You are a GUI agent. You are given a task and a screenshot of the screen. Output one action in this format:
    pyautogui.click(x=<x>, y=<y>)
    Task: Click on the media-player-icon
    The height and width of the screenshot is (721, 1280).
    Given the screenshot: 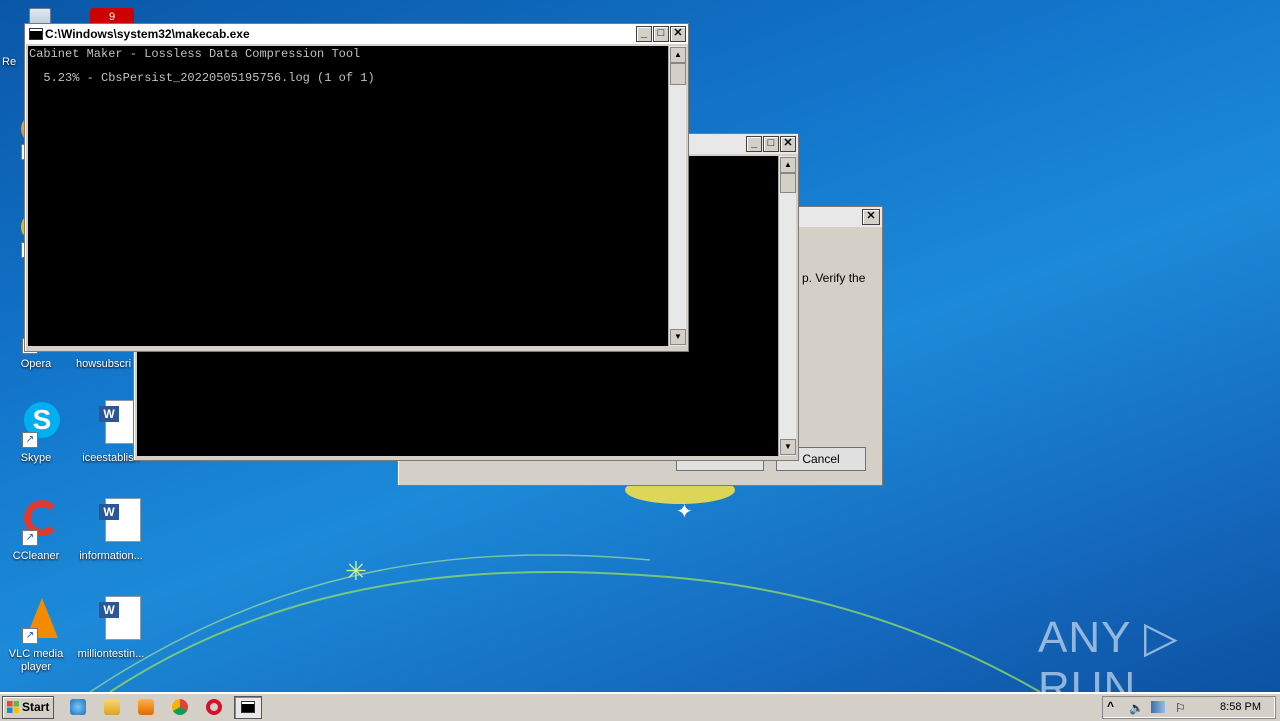 What is the action you would take?
    pyautogui.click(x=146, y=707)
    